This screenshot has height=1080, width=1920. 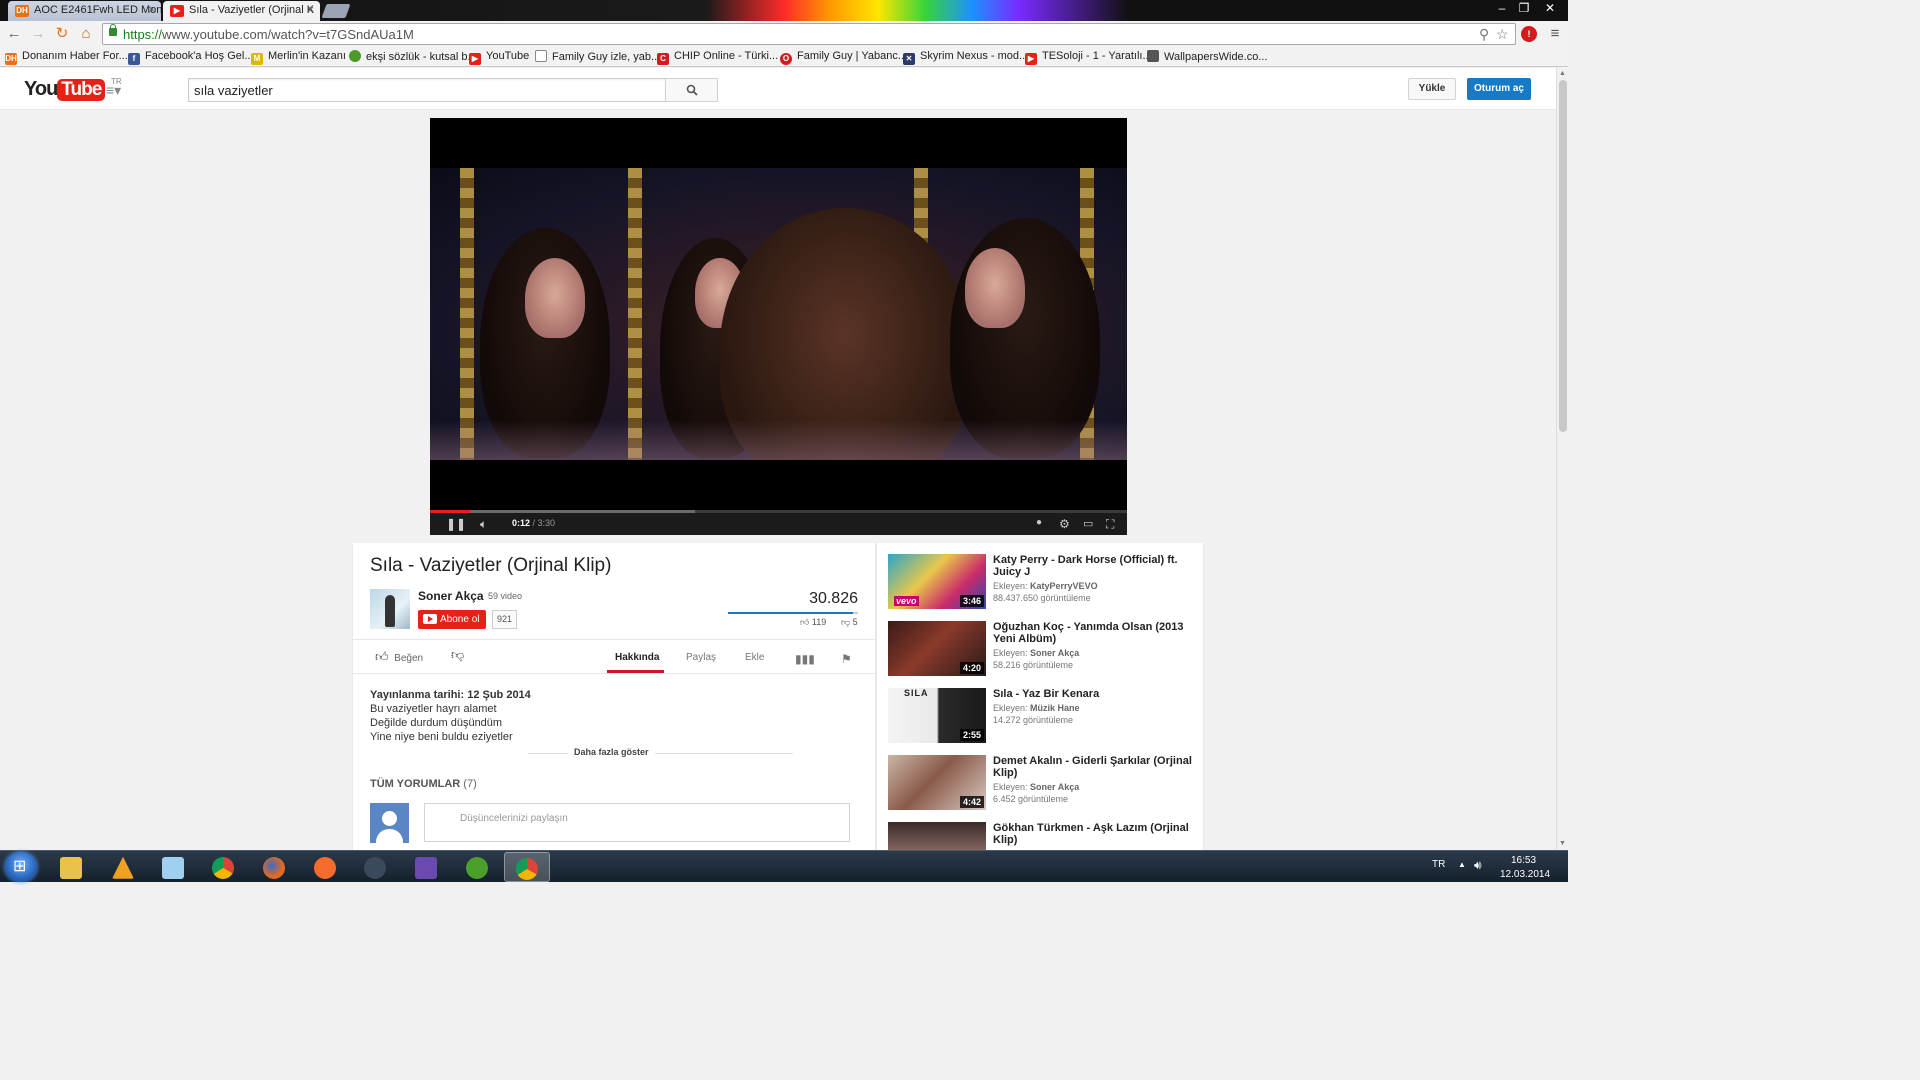 I want to click on steam-icon, so click(x=375, y=867).